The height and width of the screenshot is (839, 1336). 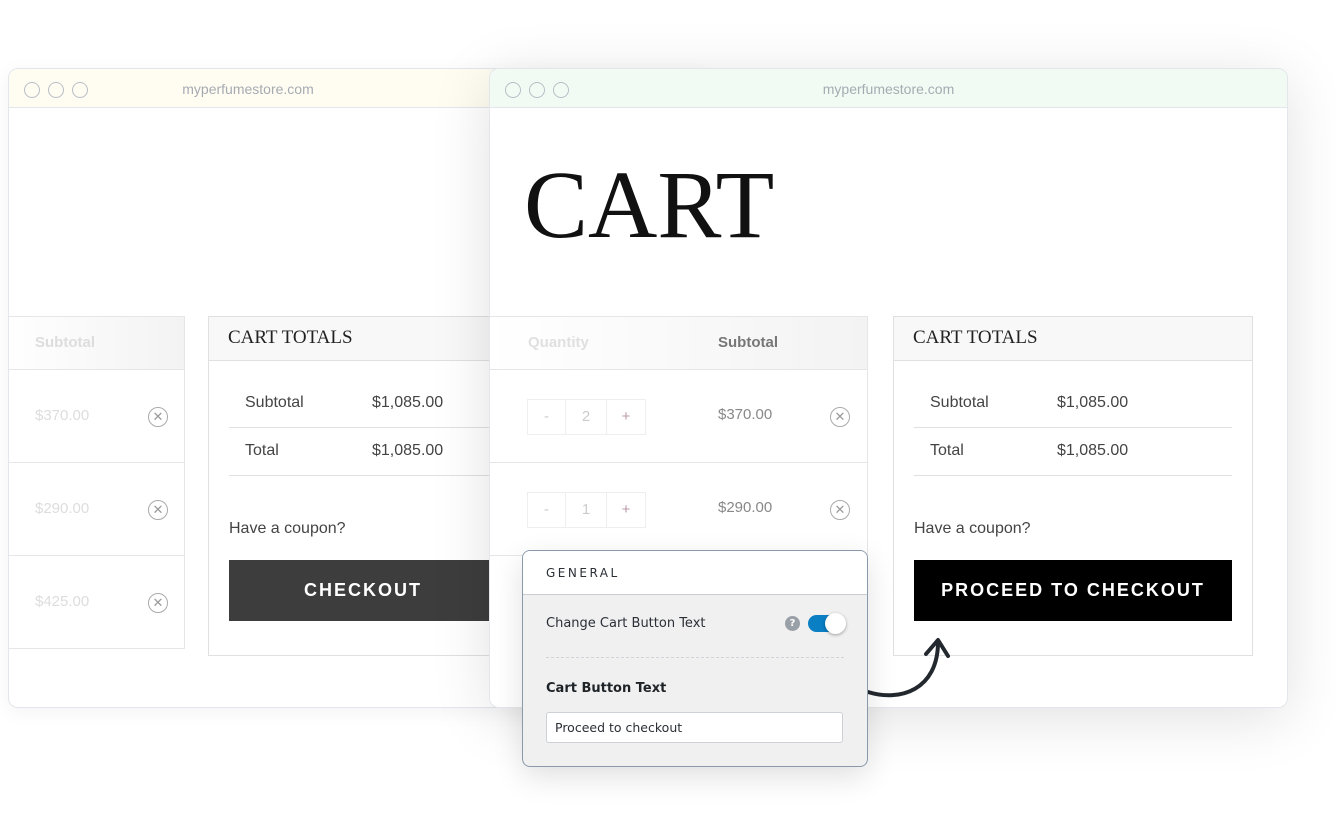 What do you see at coordinates (678, 416) in the screenshot?
I see `table-row: -2 + $370.00 ✕` at bounding box center [678, 416].